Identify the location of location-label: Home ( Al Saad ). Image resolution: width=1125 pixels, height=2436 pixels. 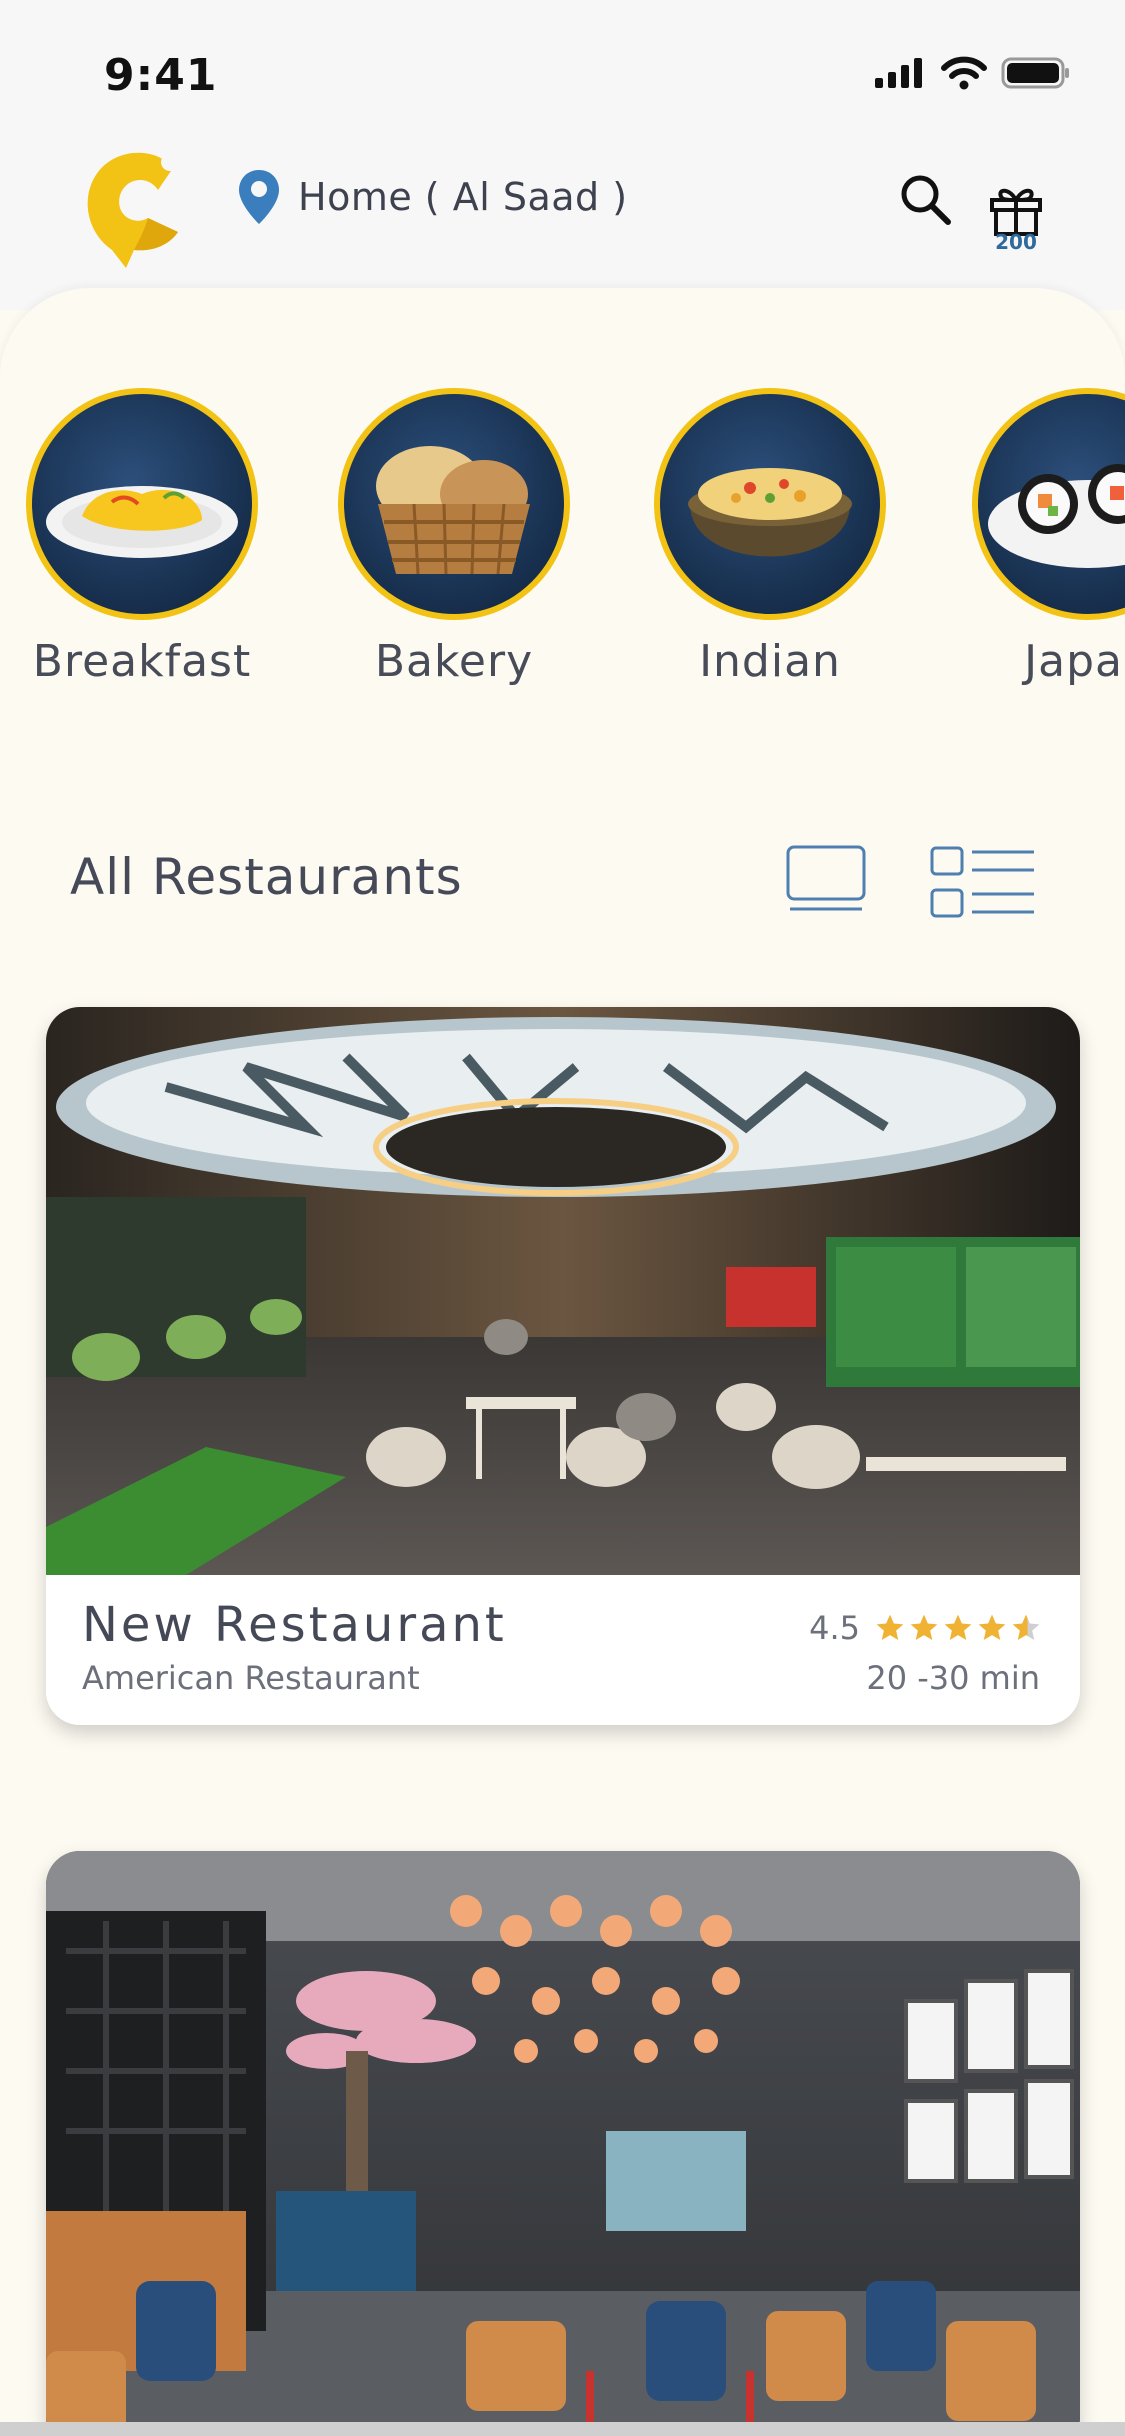
(463, 197).